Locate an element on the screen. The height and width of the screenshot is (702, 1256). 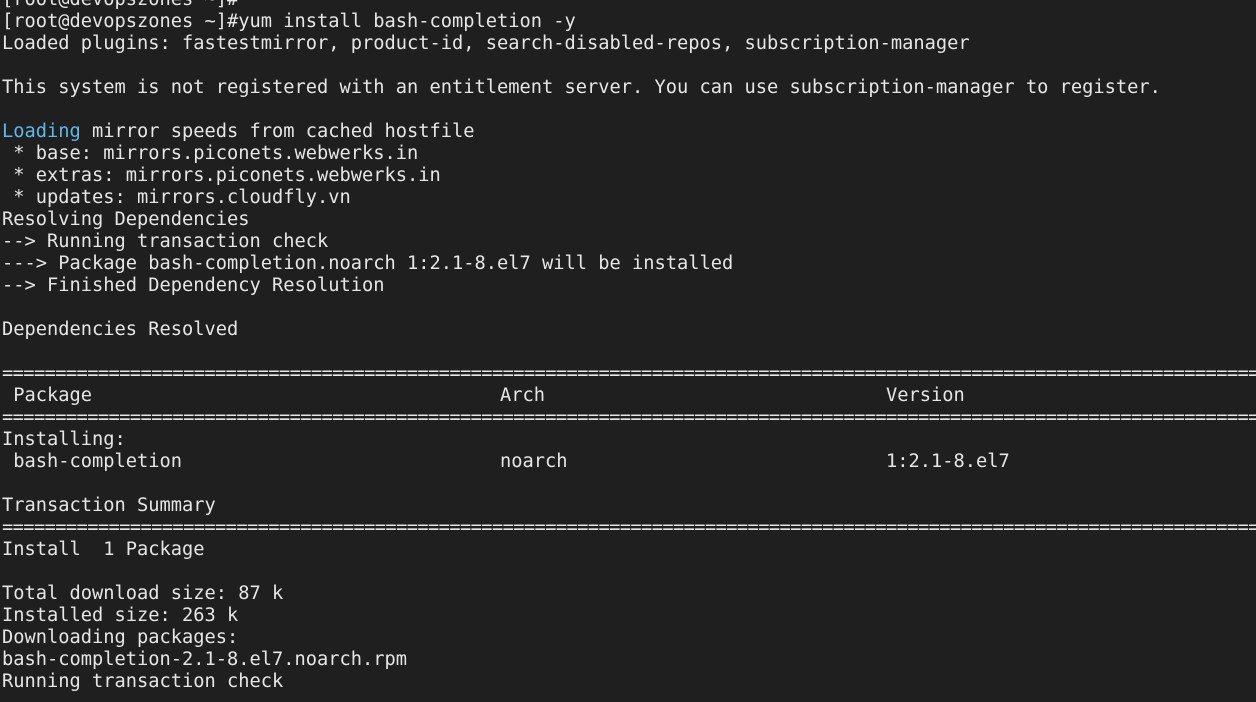
transaction-summary-line: Transaction Summary is located at coordinates (109, 505).